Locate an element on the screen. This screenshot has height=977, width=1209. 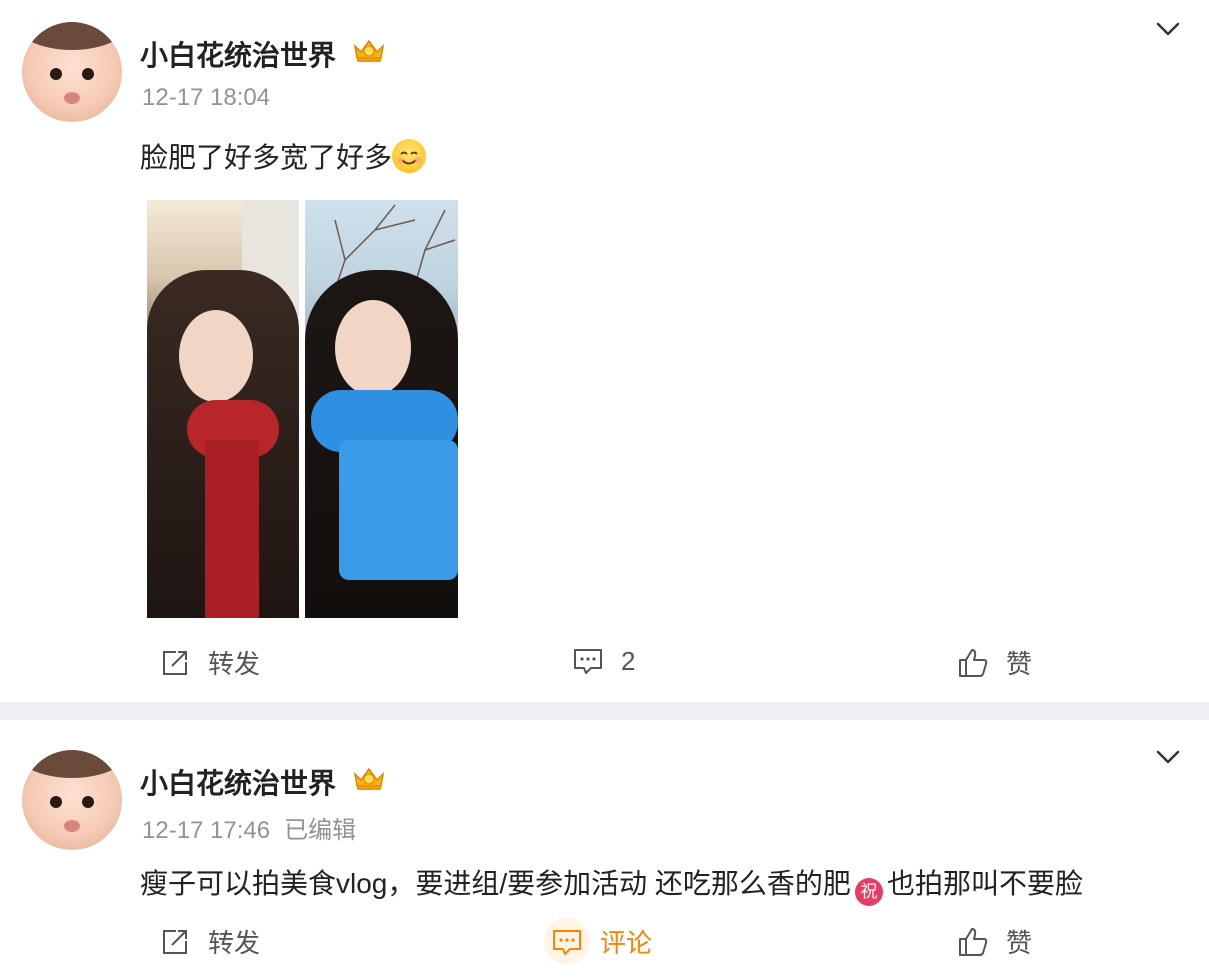
comment-button: 评论 is located at coordinates (601, 941).